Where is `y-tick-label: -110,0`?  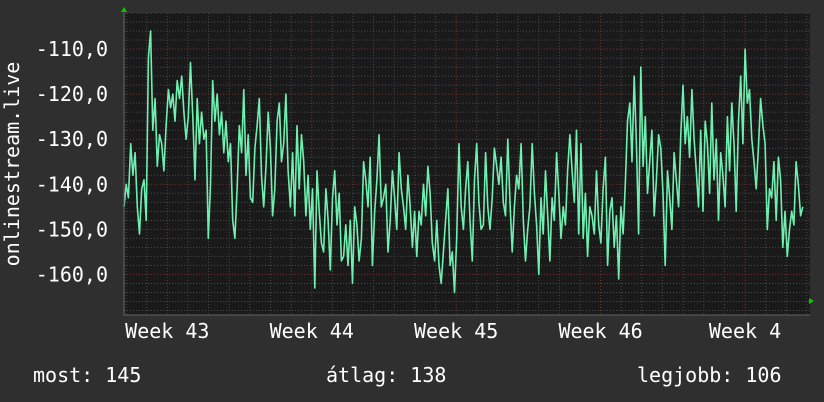
y-tick-label: -110,0 is located at coordinates (72, 49).